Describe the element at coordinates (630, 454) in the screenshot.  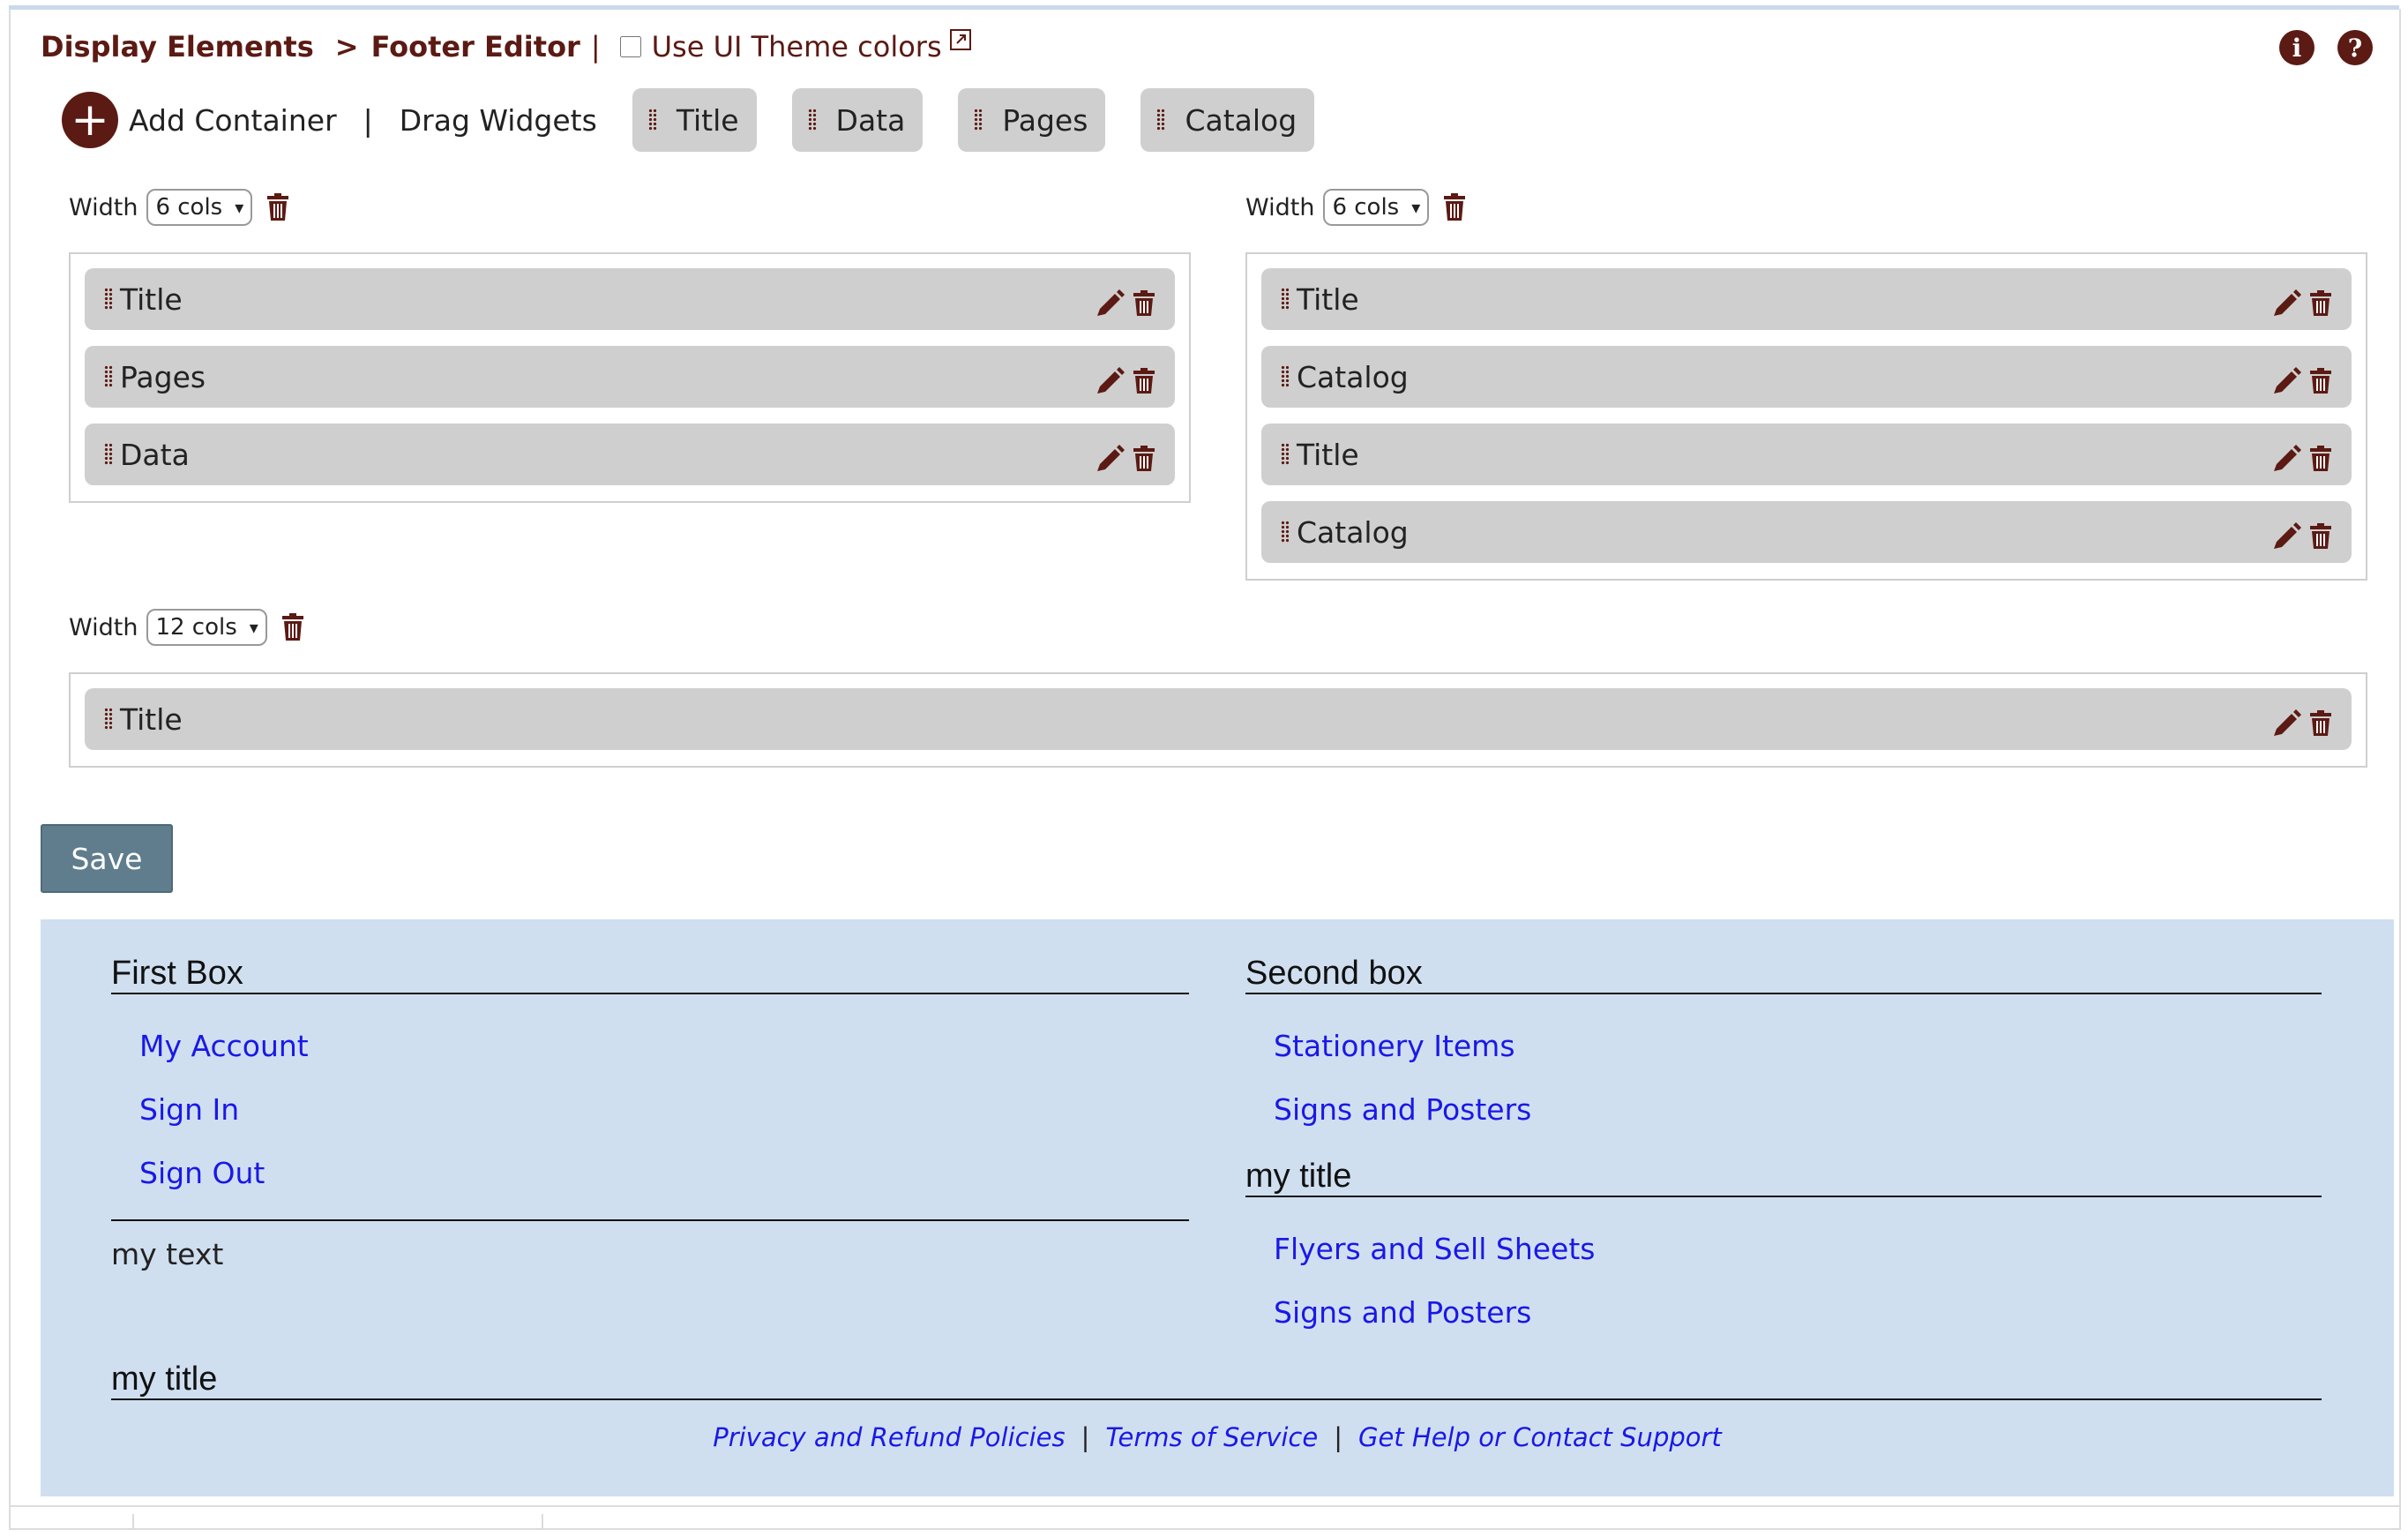
I see `widget-row: Data` at that location.